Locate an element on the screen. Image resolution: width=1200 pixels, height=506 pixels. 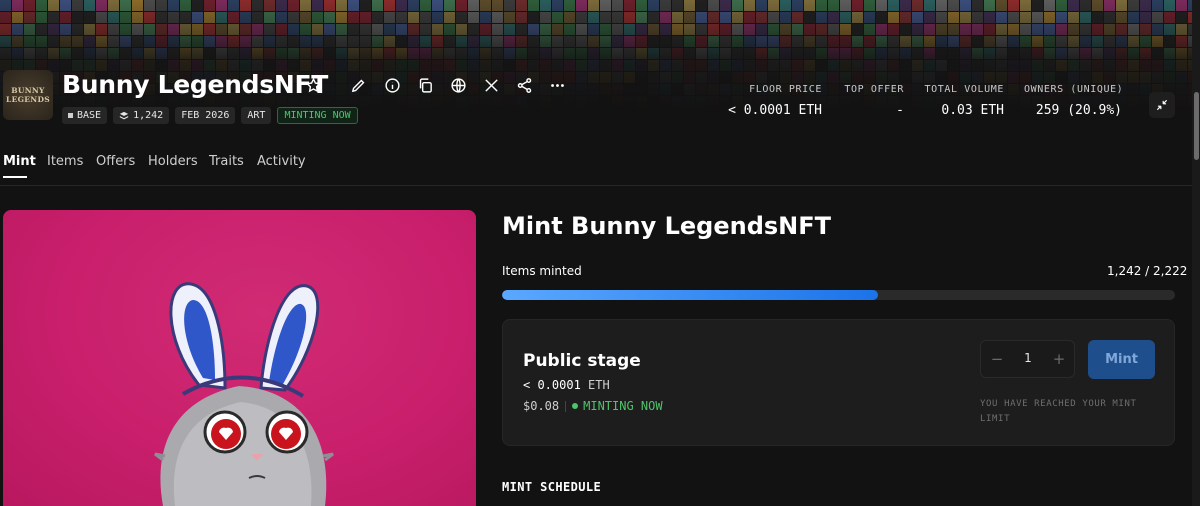
owners-value: 259 (20.9%) is located at coordinates (1078, 110).